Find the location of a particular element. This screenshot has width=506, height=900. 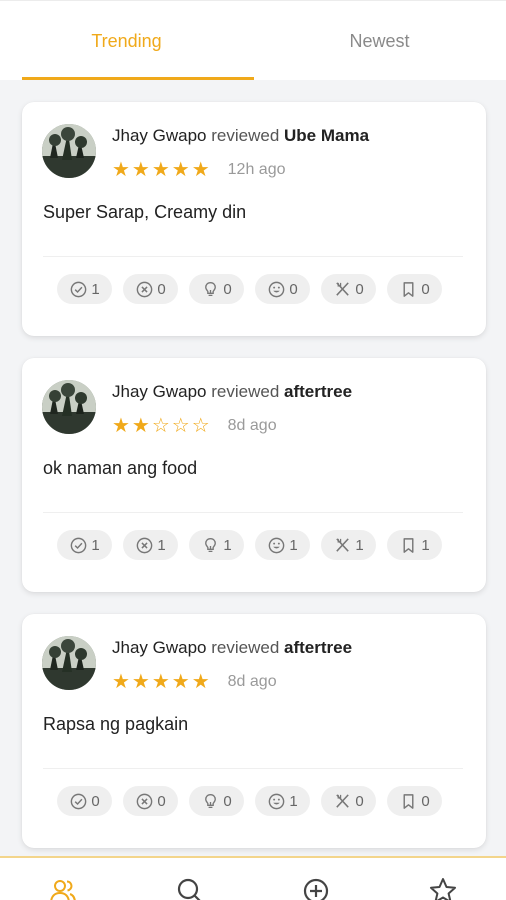

rating-row: ★★★★★ 8d ago is located at coordinates (194, 682).